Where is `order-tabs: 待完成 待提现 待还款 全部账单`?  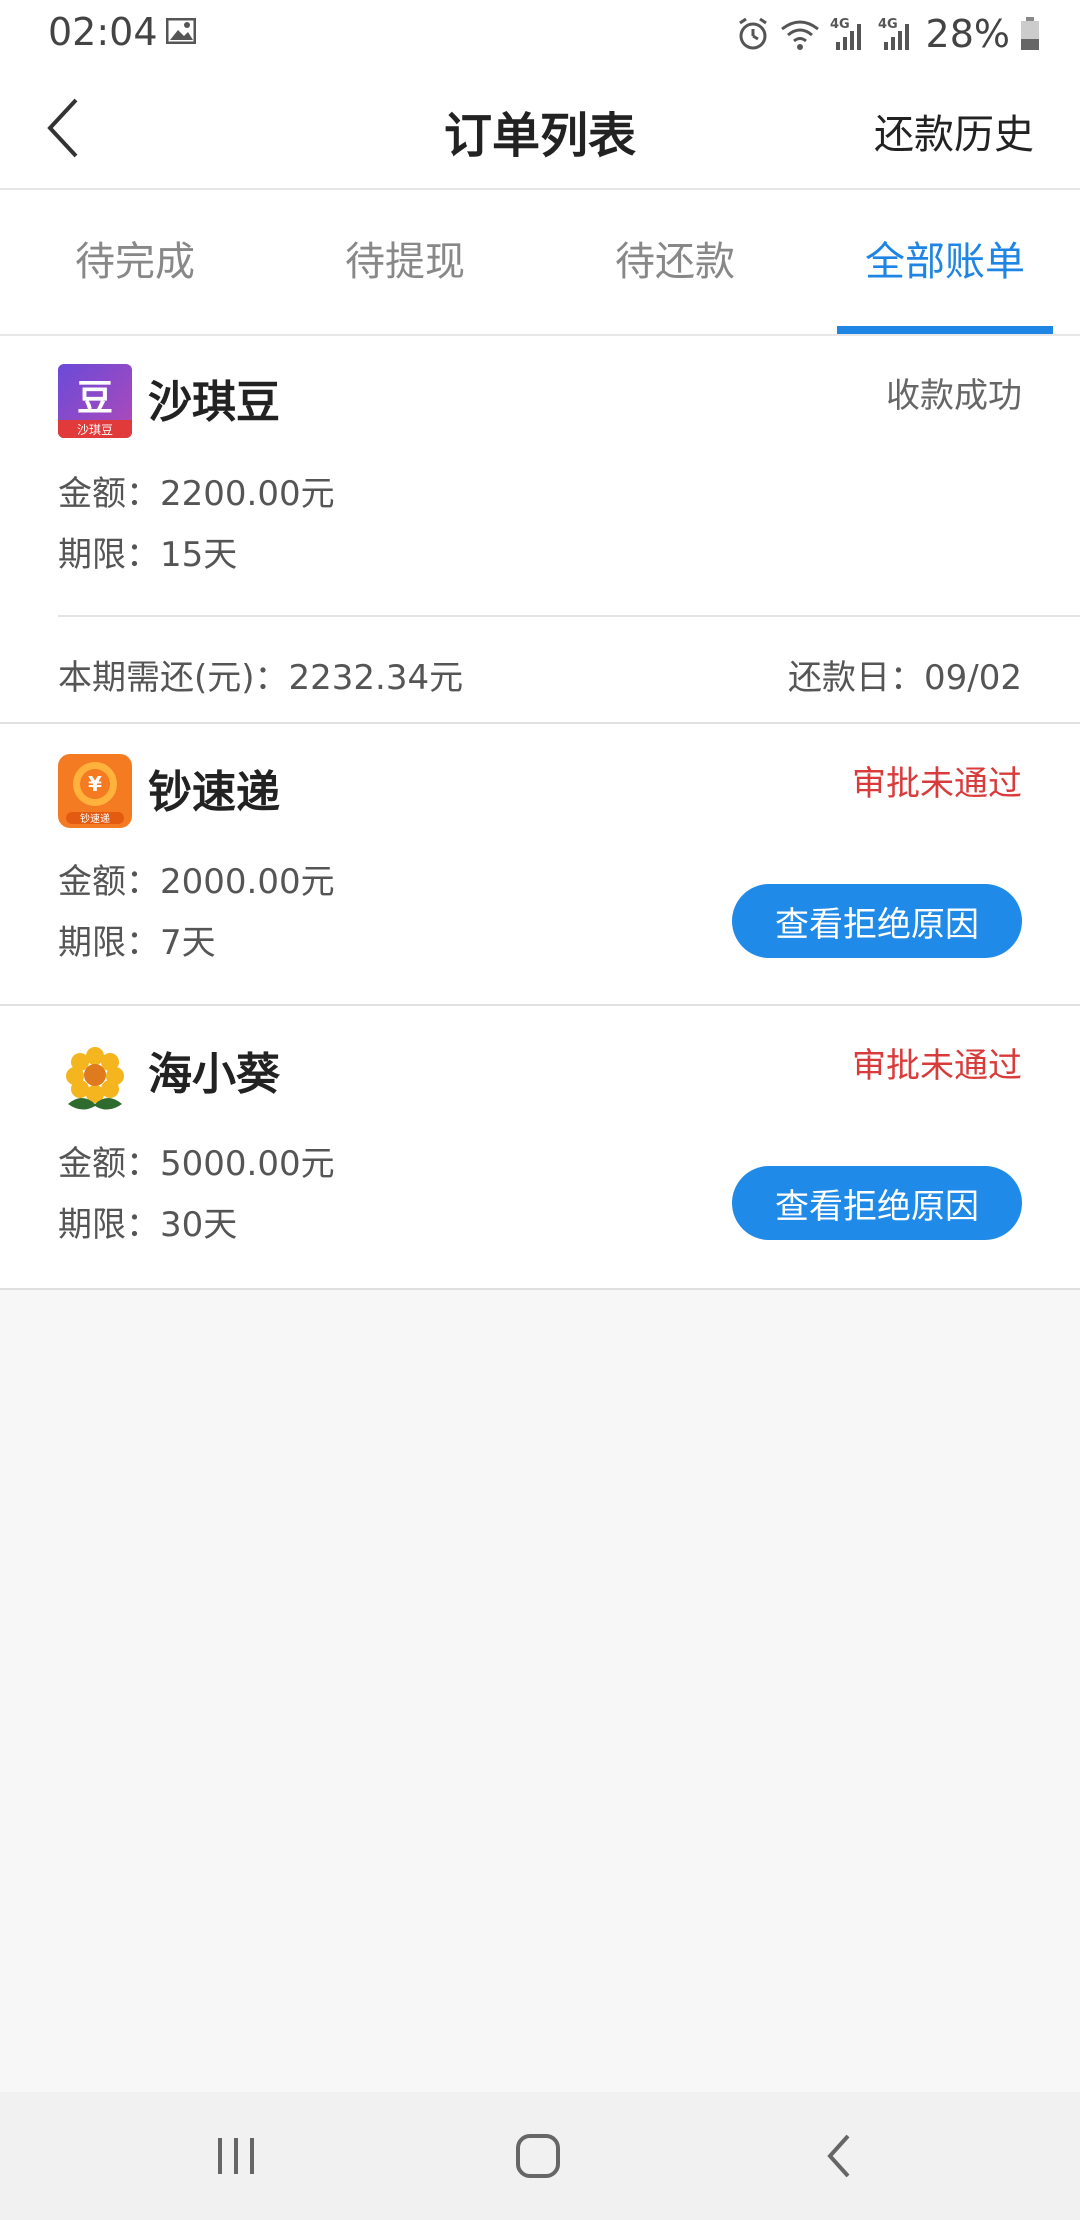 order-tabs: 待完成 待提现 待还款 全部账单 is located at coordinates (540, 263).